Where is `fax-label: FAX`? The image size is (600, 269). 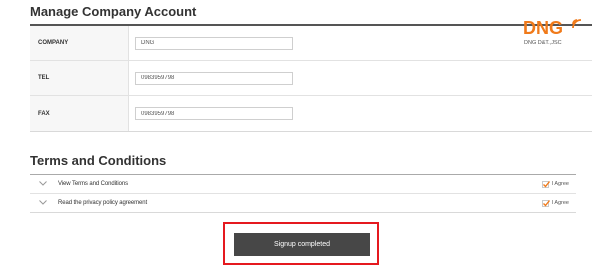
fax-label: FAX is located at coordinates (79, 113).